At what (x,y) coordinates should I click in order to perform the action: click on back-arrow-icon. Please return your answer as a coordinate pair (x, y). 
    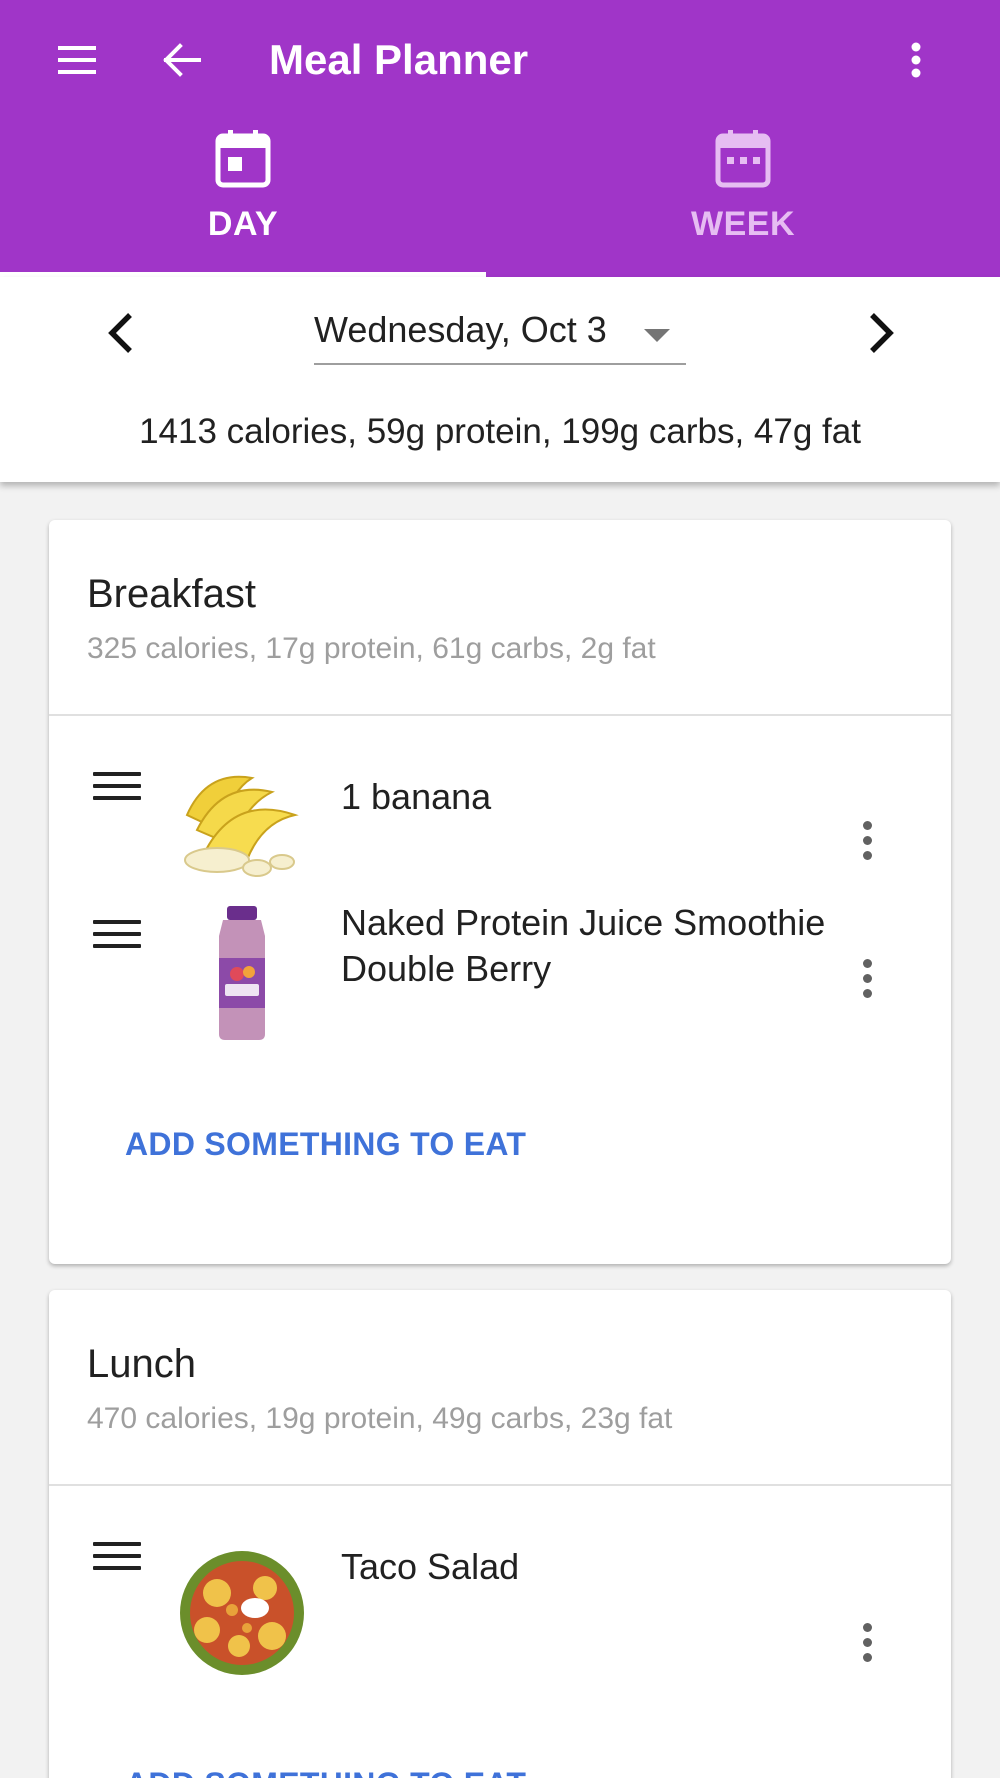
    Looking at the image, I should click on (182, 60).